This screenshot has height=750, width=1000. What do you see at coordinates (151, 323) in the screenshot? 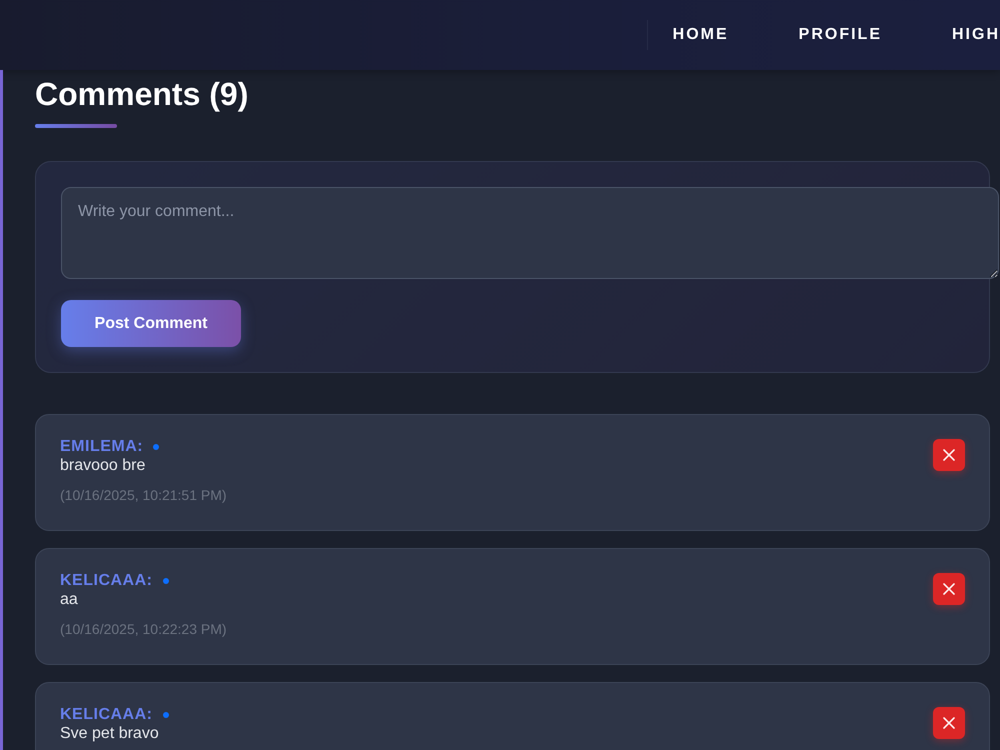
I see `post-comment-button: Post Comment` at bounding box center [151, 323].